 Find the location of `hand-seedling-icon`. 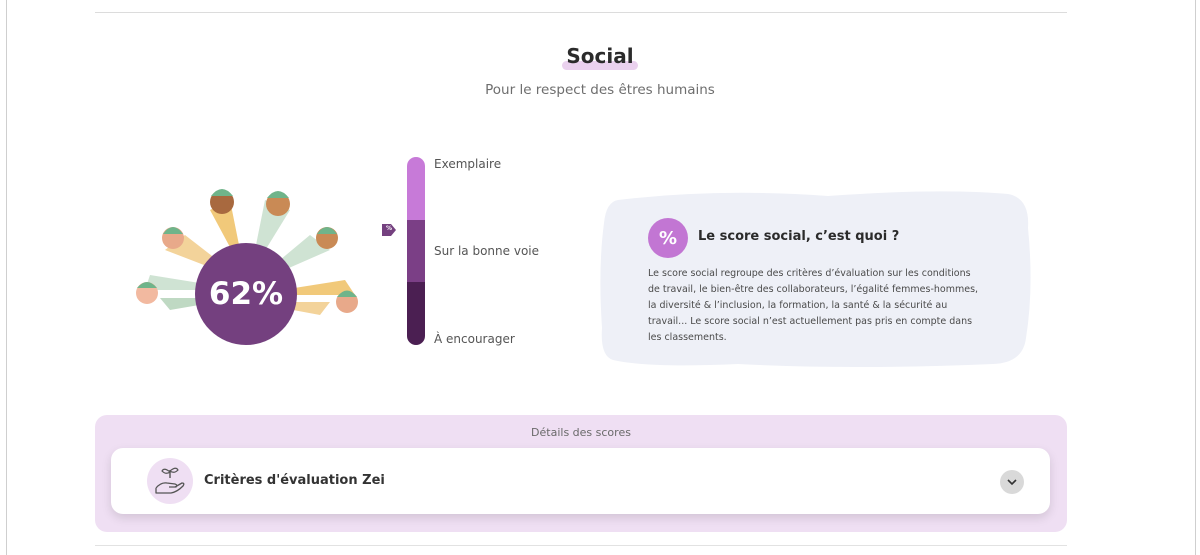

hand-seedling-icon is located at coordinates (170, 481).